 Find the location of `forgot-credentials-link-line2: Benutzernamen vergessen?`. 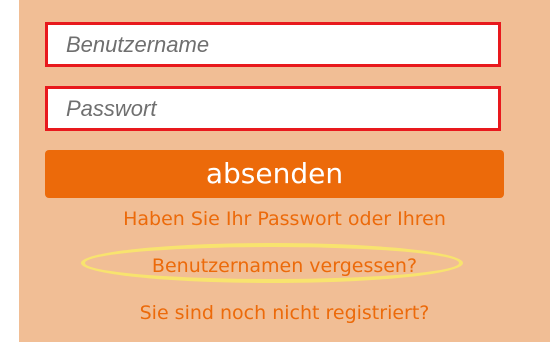

forgot-credentials-link-line2: Benutzernamen vergessen? is located at coordinates (284, 266).